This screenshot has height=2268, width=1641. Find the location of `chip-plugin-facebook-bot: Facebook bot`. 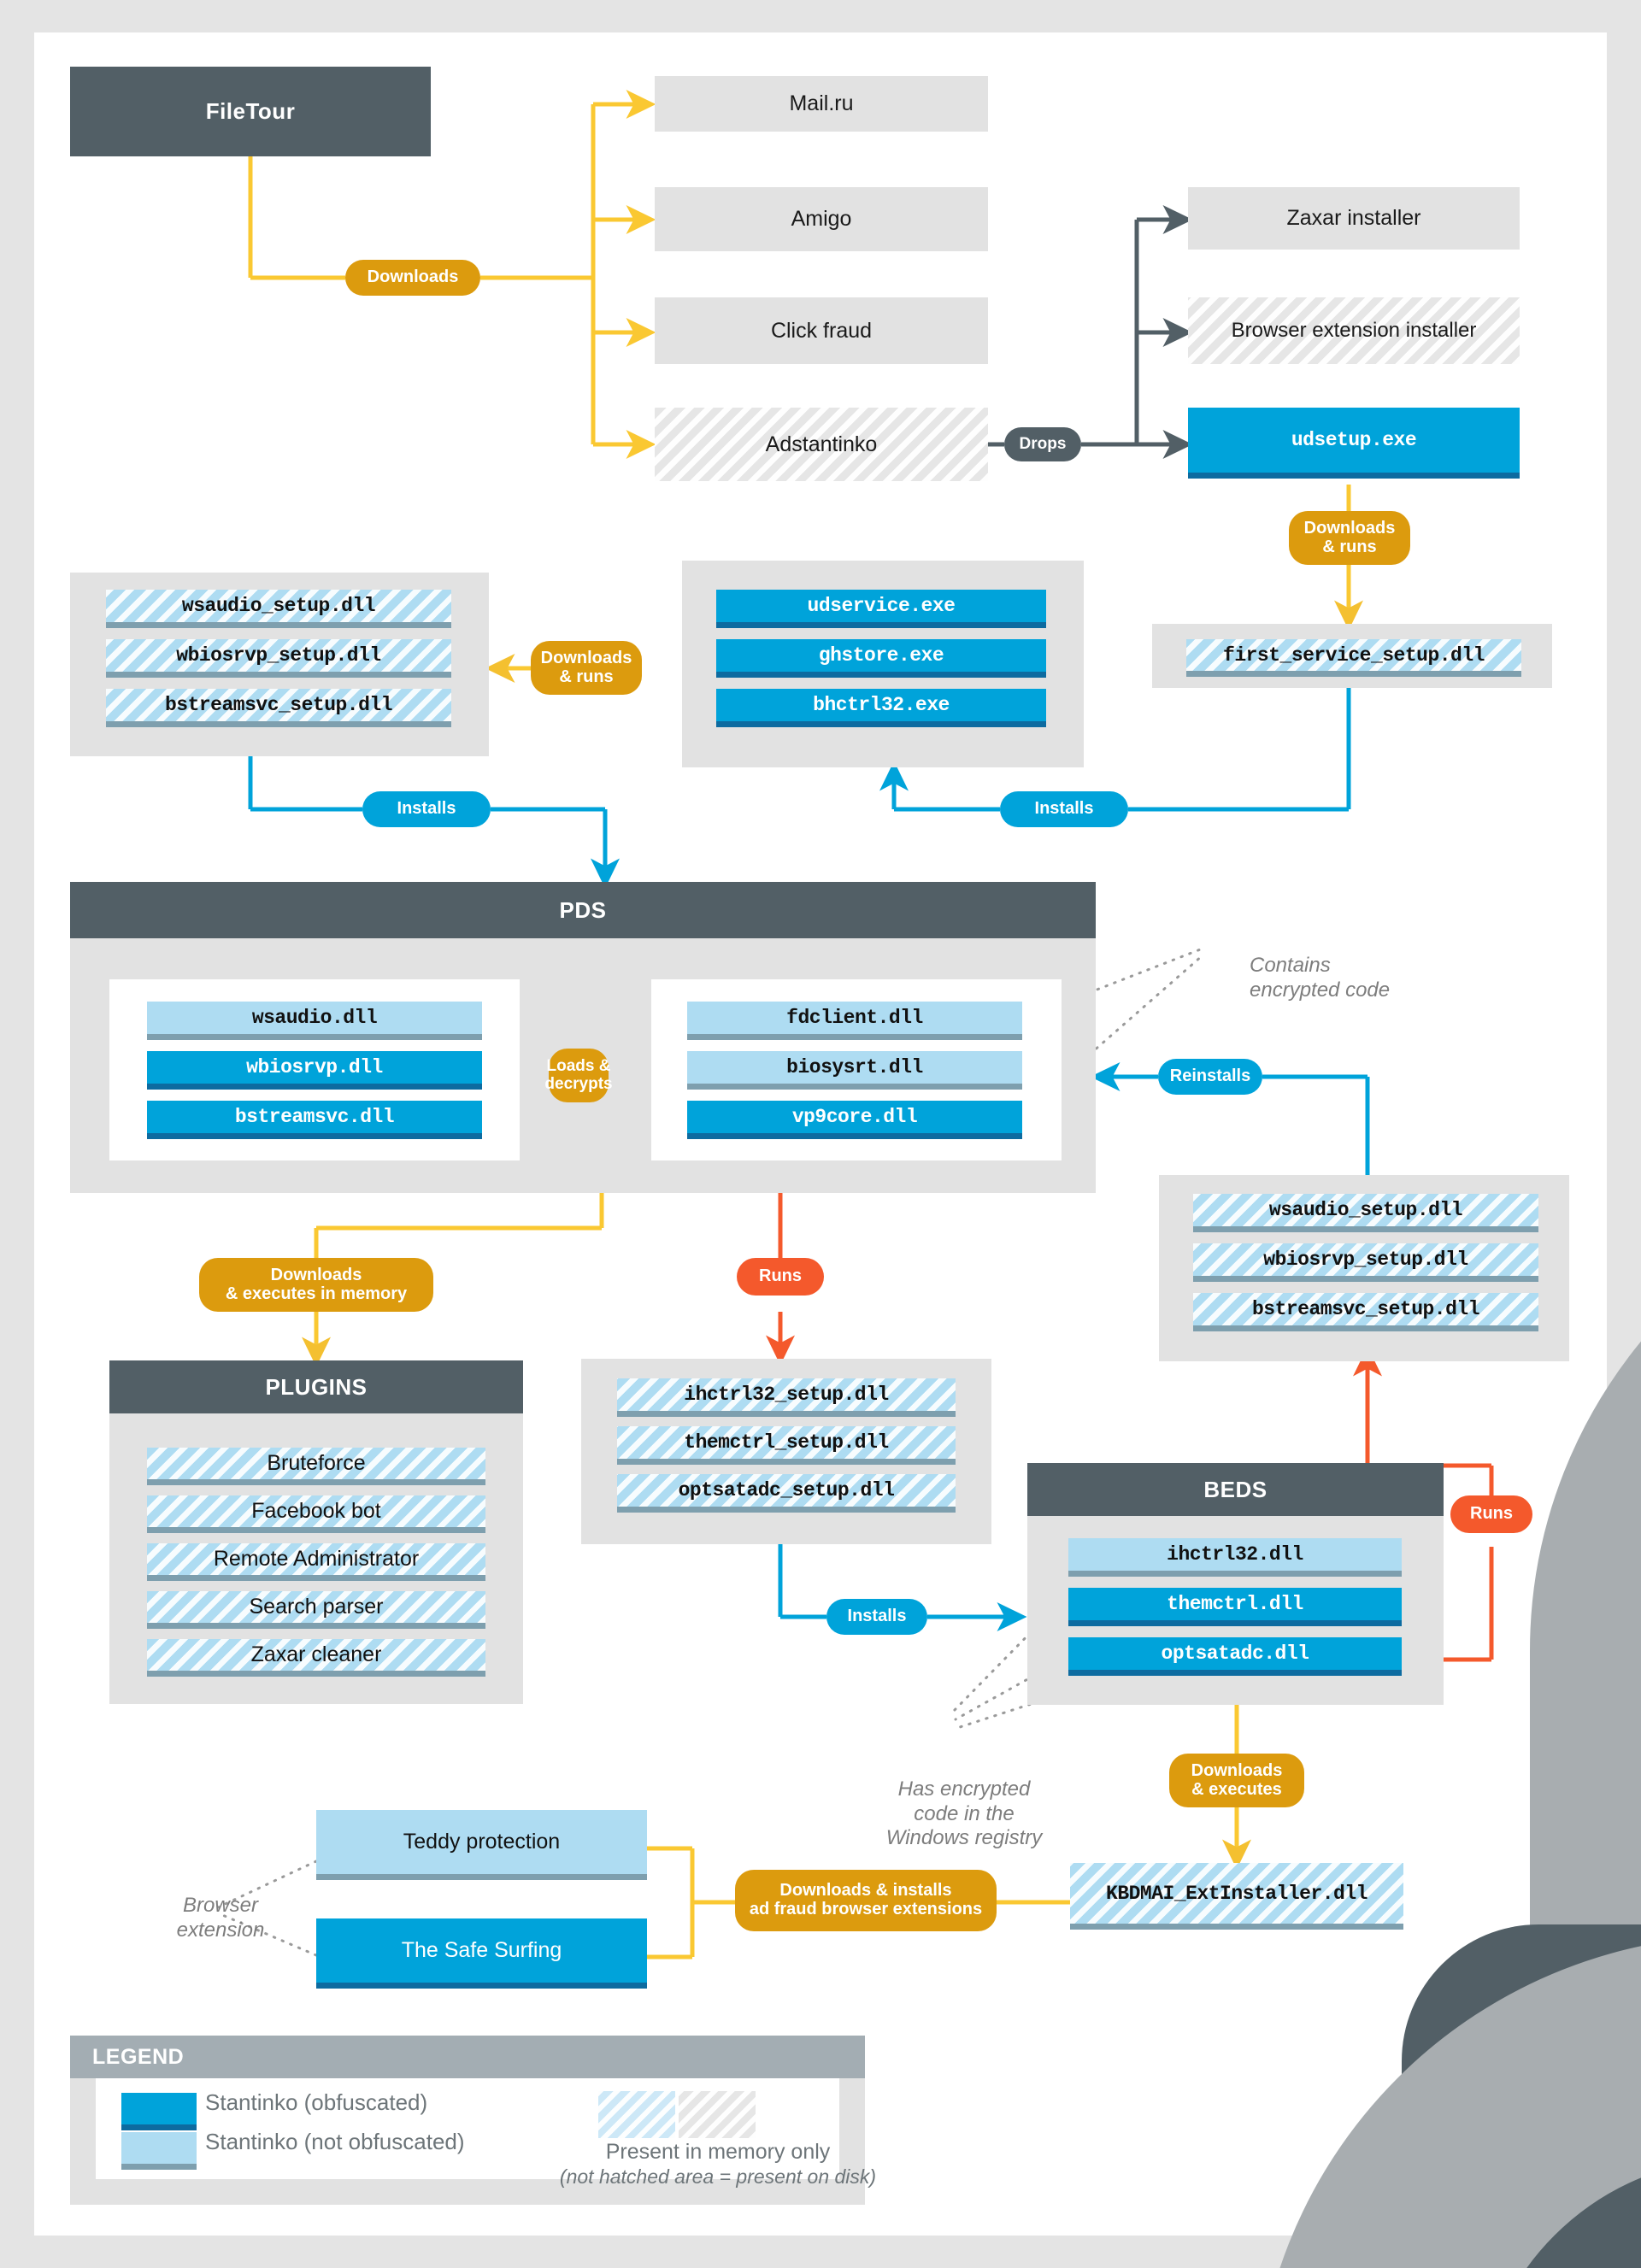

chip-plugin-facebook-bot: Facebook bot is located at coordinates (316, 1514).